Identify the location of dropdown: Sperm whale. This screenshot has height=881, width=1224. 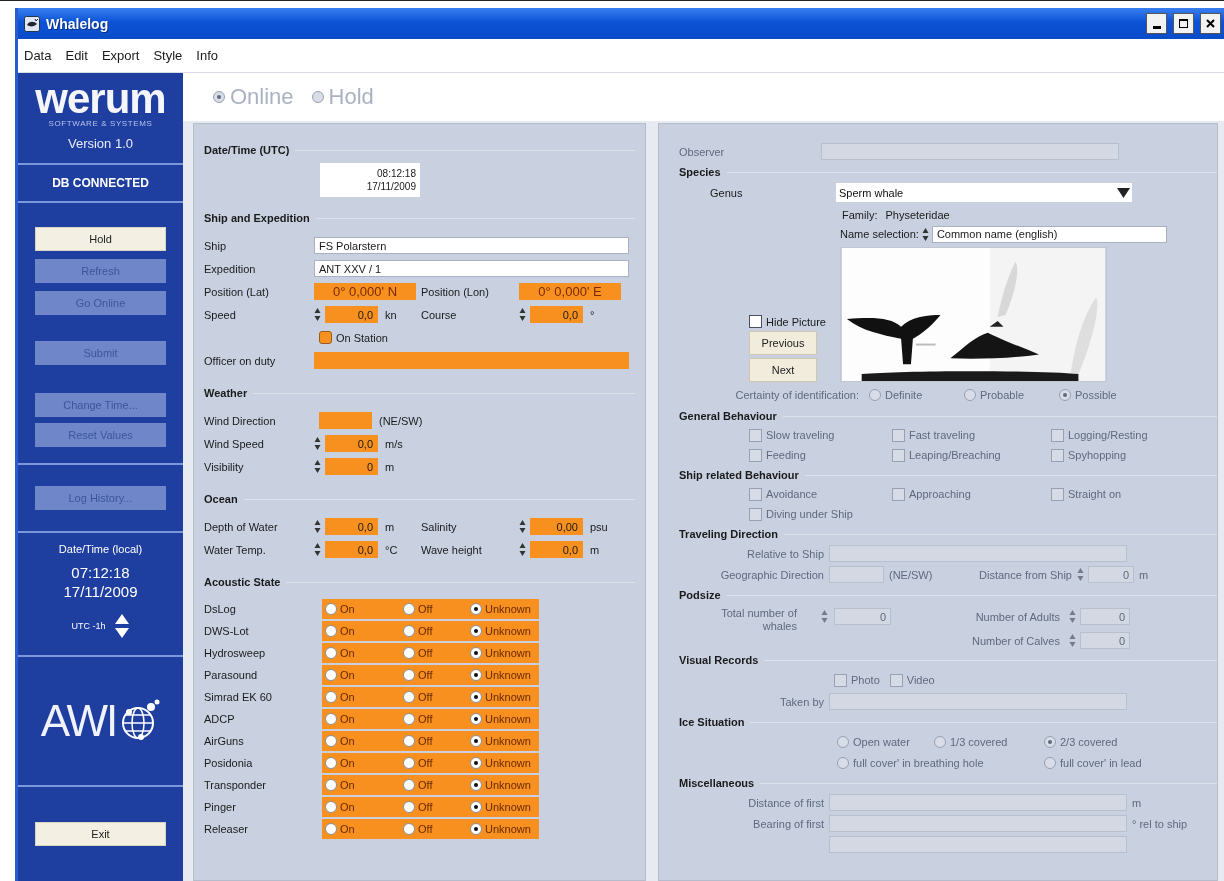
(984, 192).